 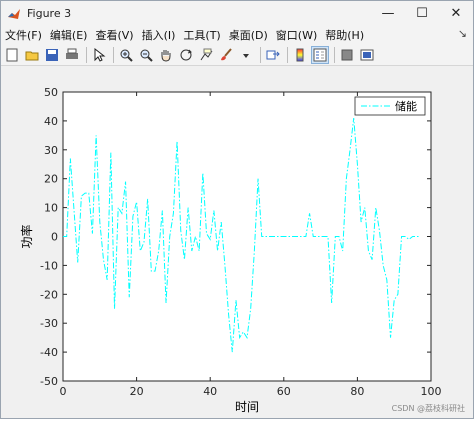 I want to click on y-tick-label: 10, so click(x=51, y=208).